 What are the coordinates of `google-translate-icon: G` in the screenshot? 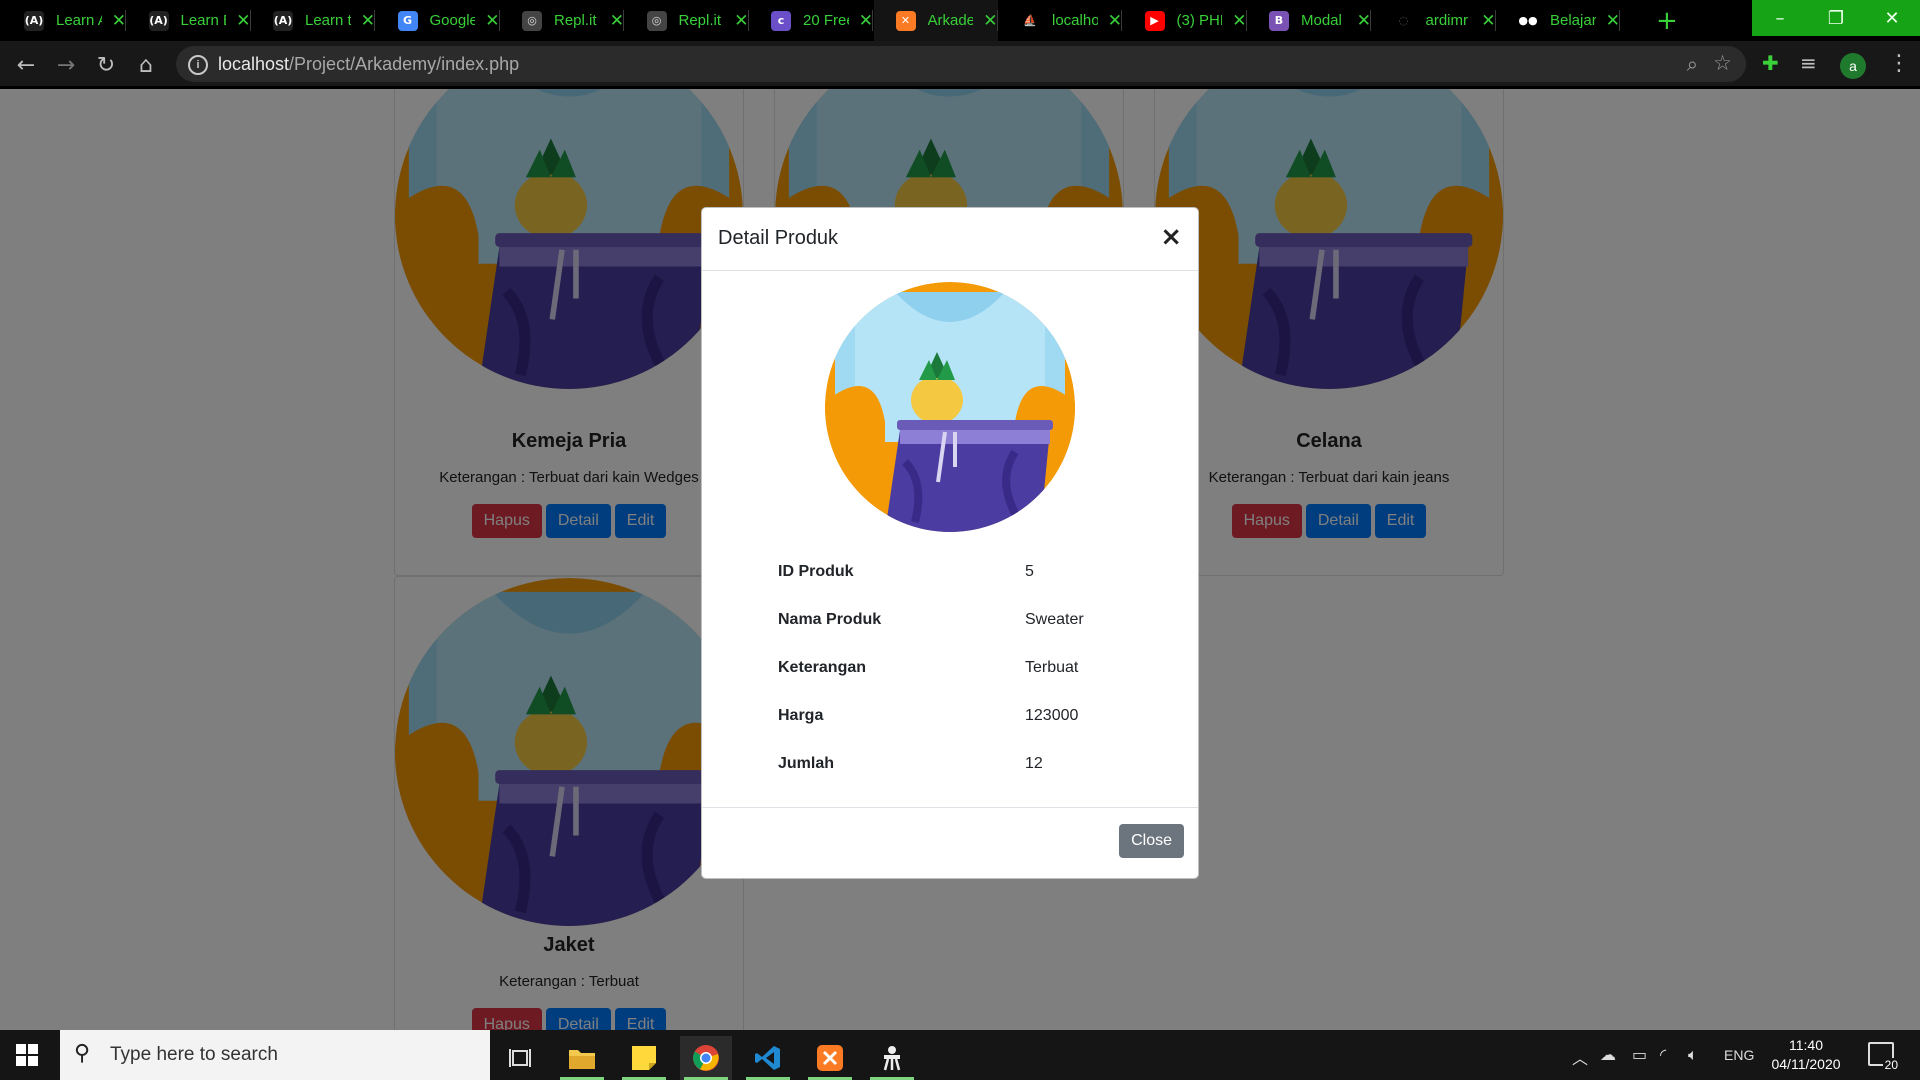 It's located at (407, 20).